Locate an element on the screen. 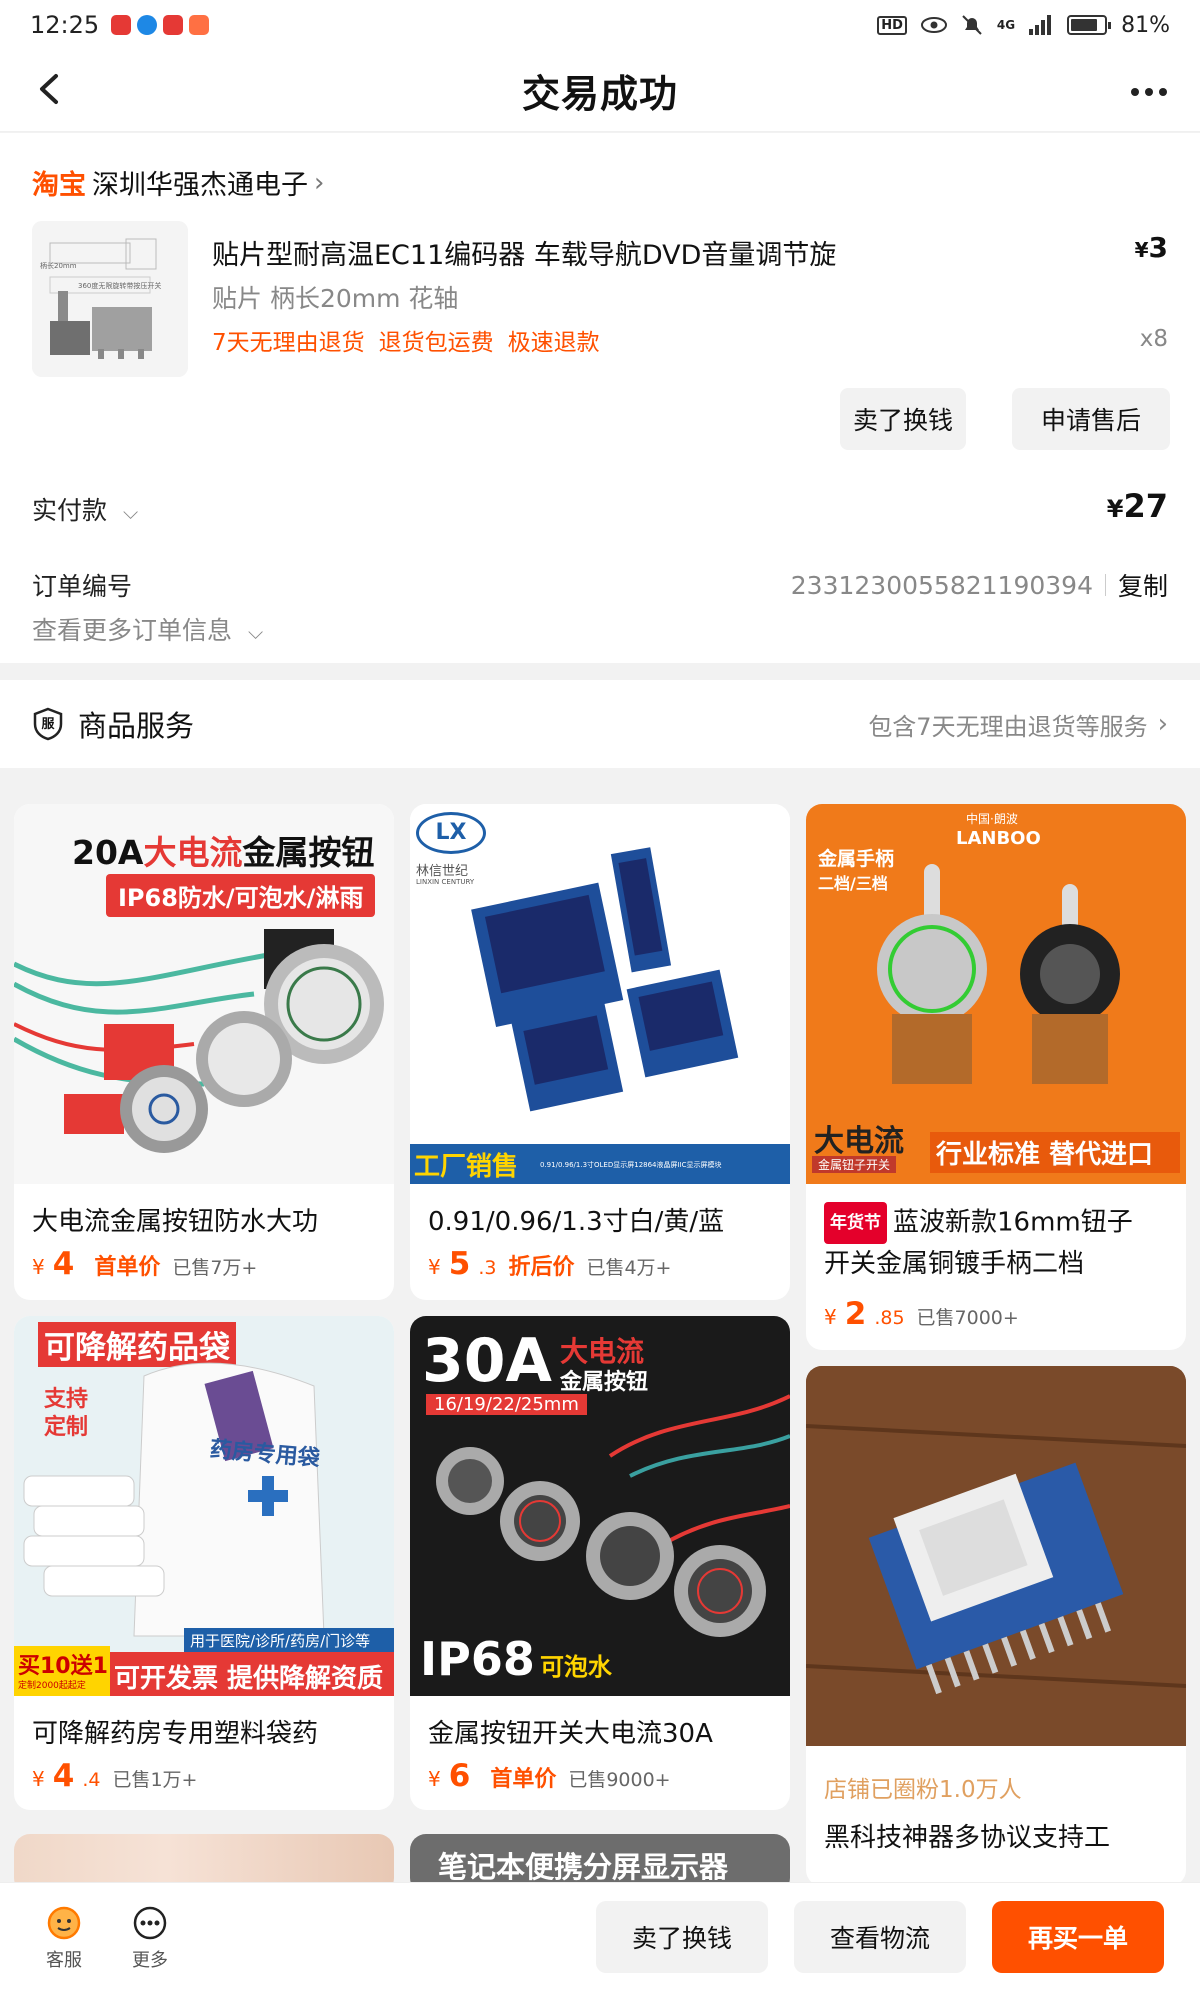 The image size is (1200, 2000). order-number-row: 2331230055821190394 复制 is located at coordinates (979, 585).